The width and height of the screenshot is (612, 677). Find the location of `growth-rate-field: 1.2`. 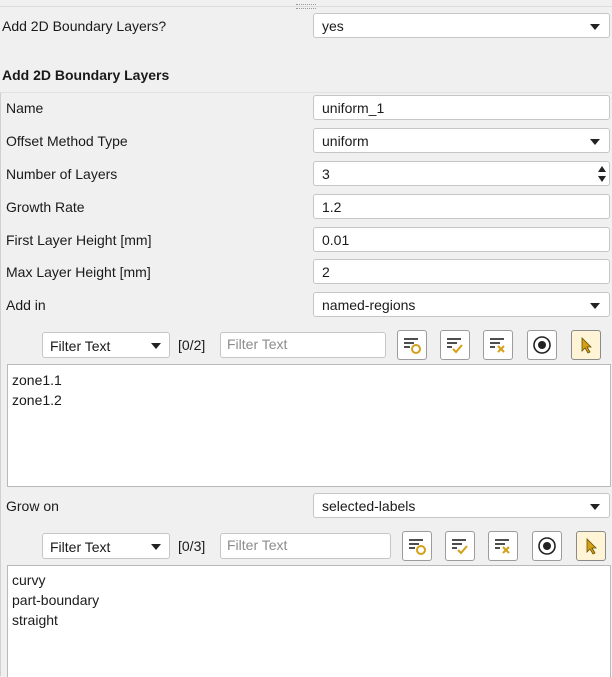

growth-rate-field: 1.2 is located at coordinates (461, 206).